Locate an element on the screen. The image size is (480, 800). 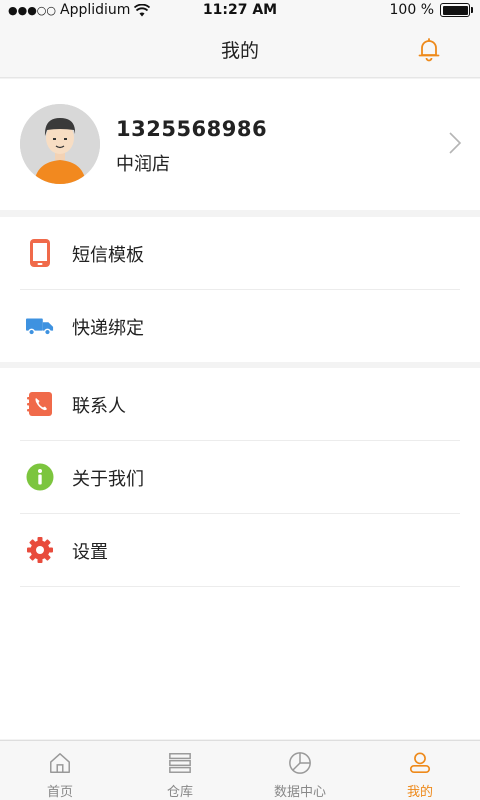
menu-item-label: 快递绑定 is located at coordinates (108, 328).